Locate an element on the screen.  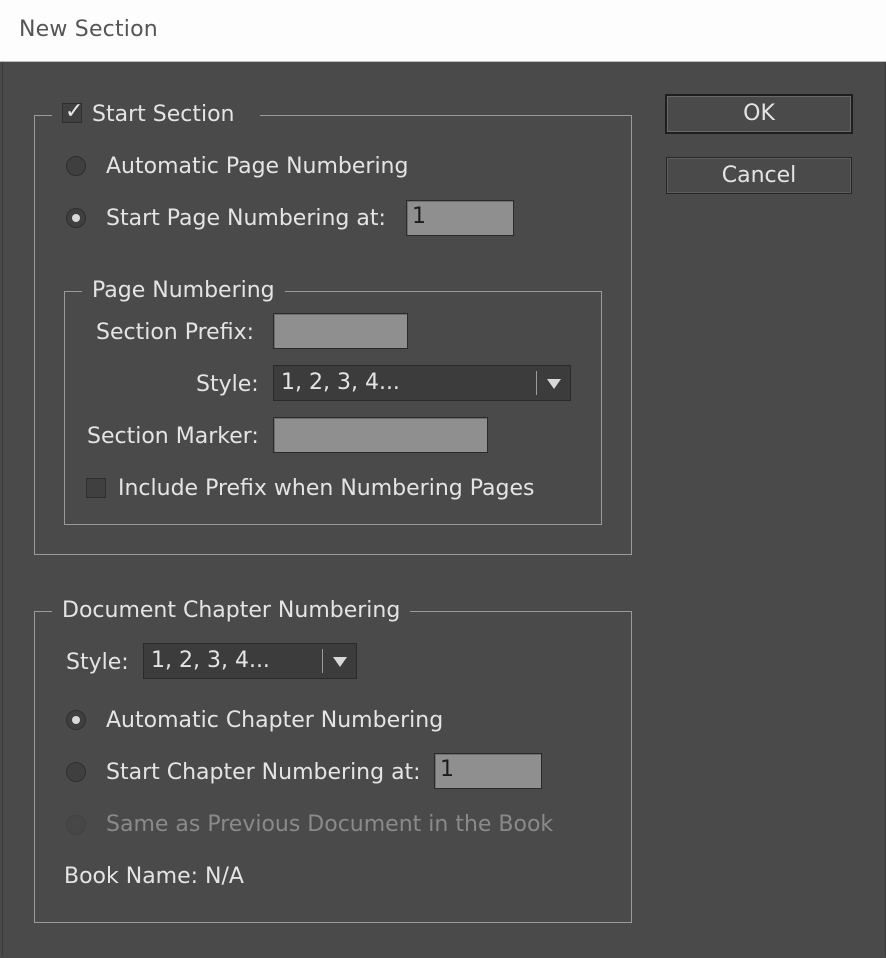
cancel-button: Cancel is located at coordinates (759, 175).